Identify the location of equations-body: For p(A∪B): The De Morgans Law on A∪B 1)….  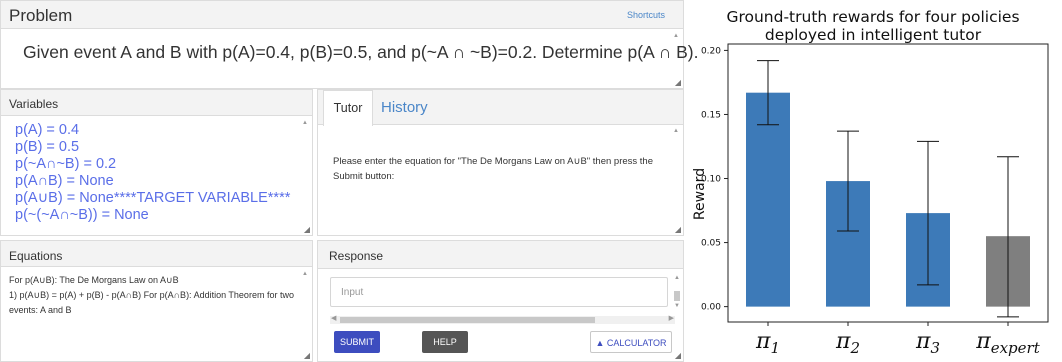
(151, 295).